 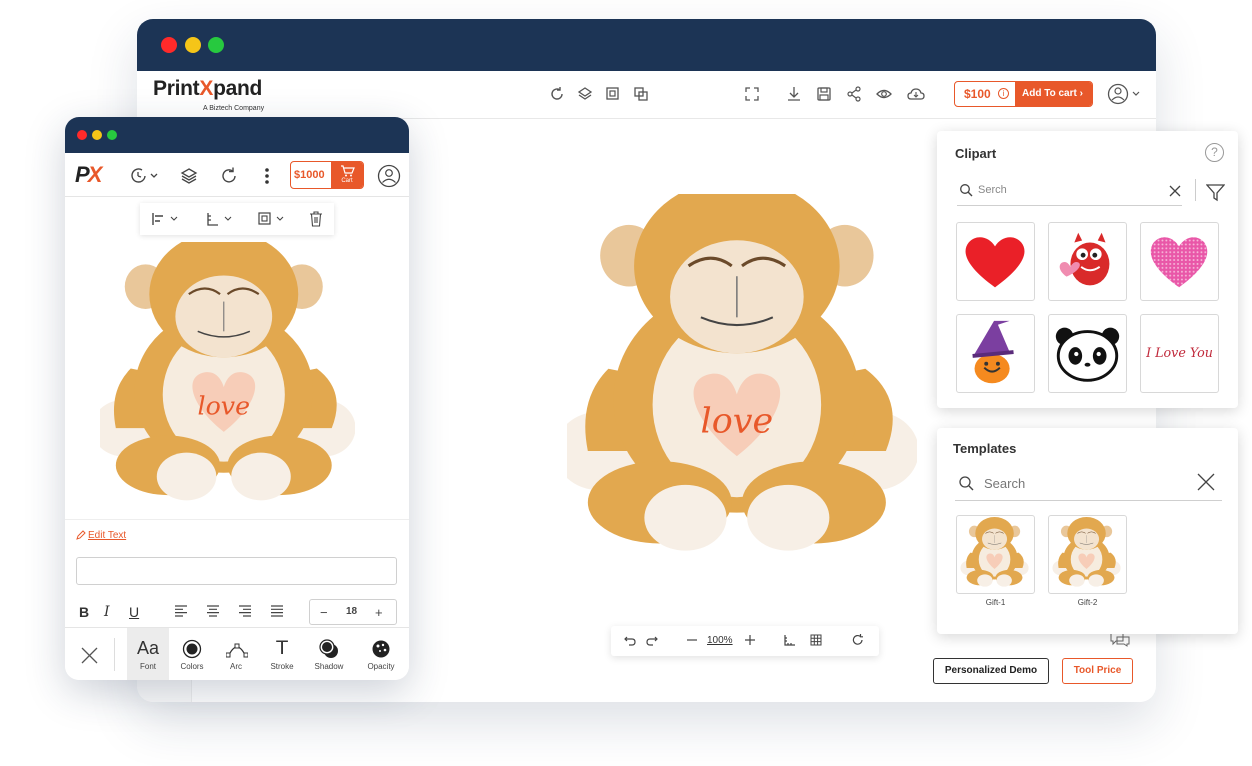 What do you see at coordinates (245, 611) in the screenshot?
I see `align-right-text-icon` at bounding box center [245, 611].